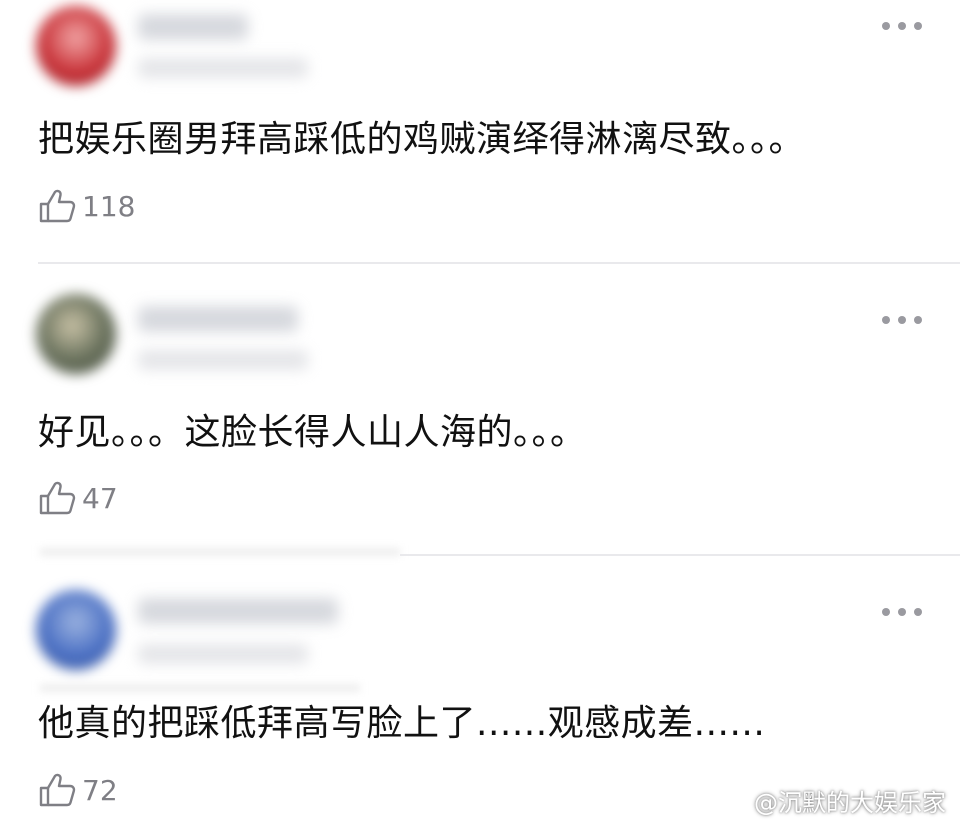 Image resolution: width=960 pixels, height=824 pixels. I want to click on weibo-logo-icon, so click(730, 801).